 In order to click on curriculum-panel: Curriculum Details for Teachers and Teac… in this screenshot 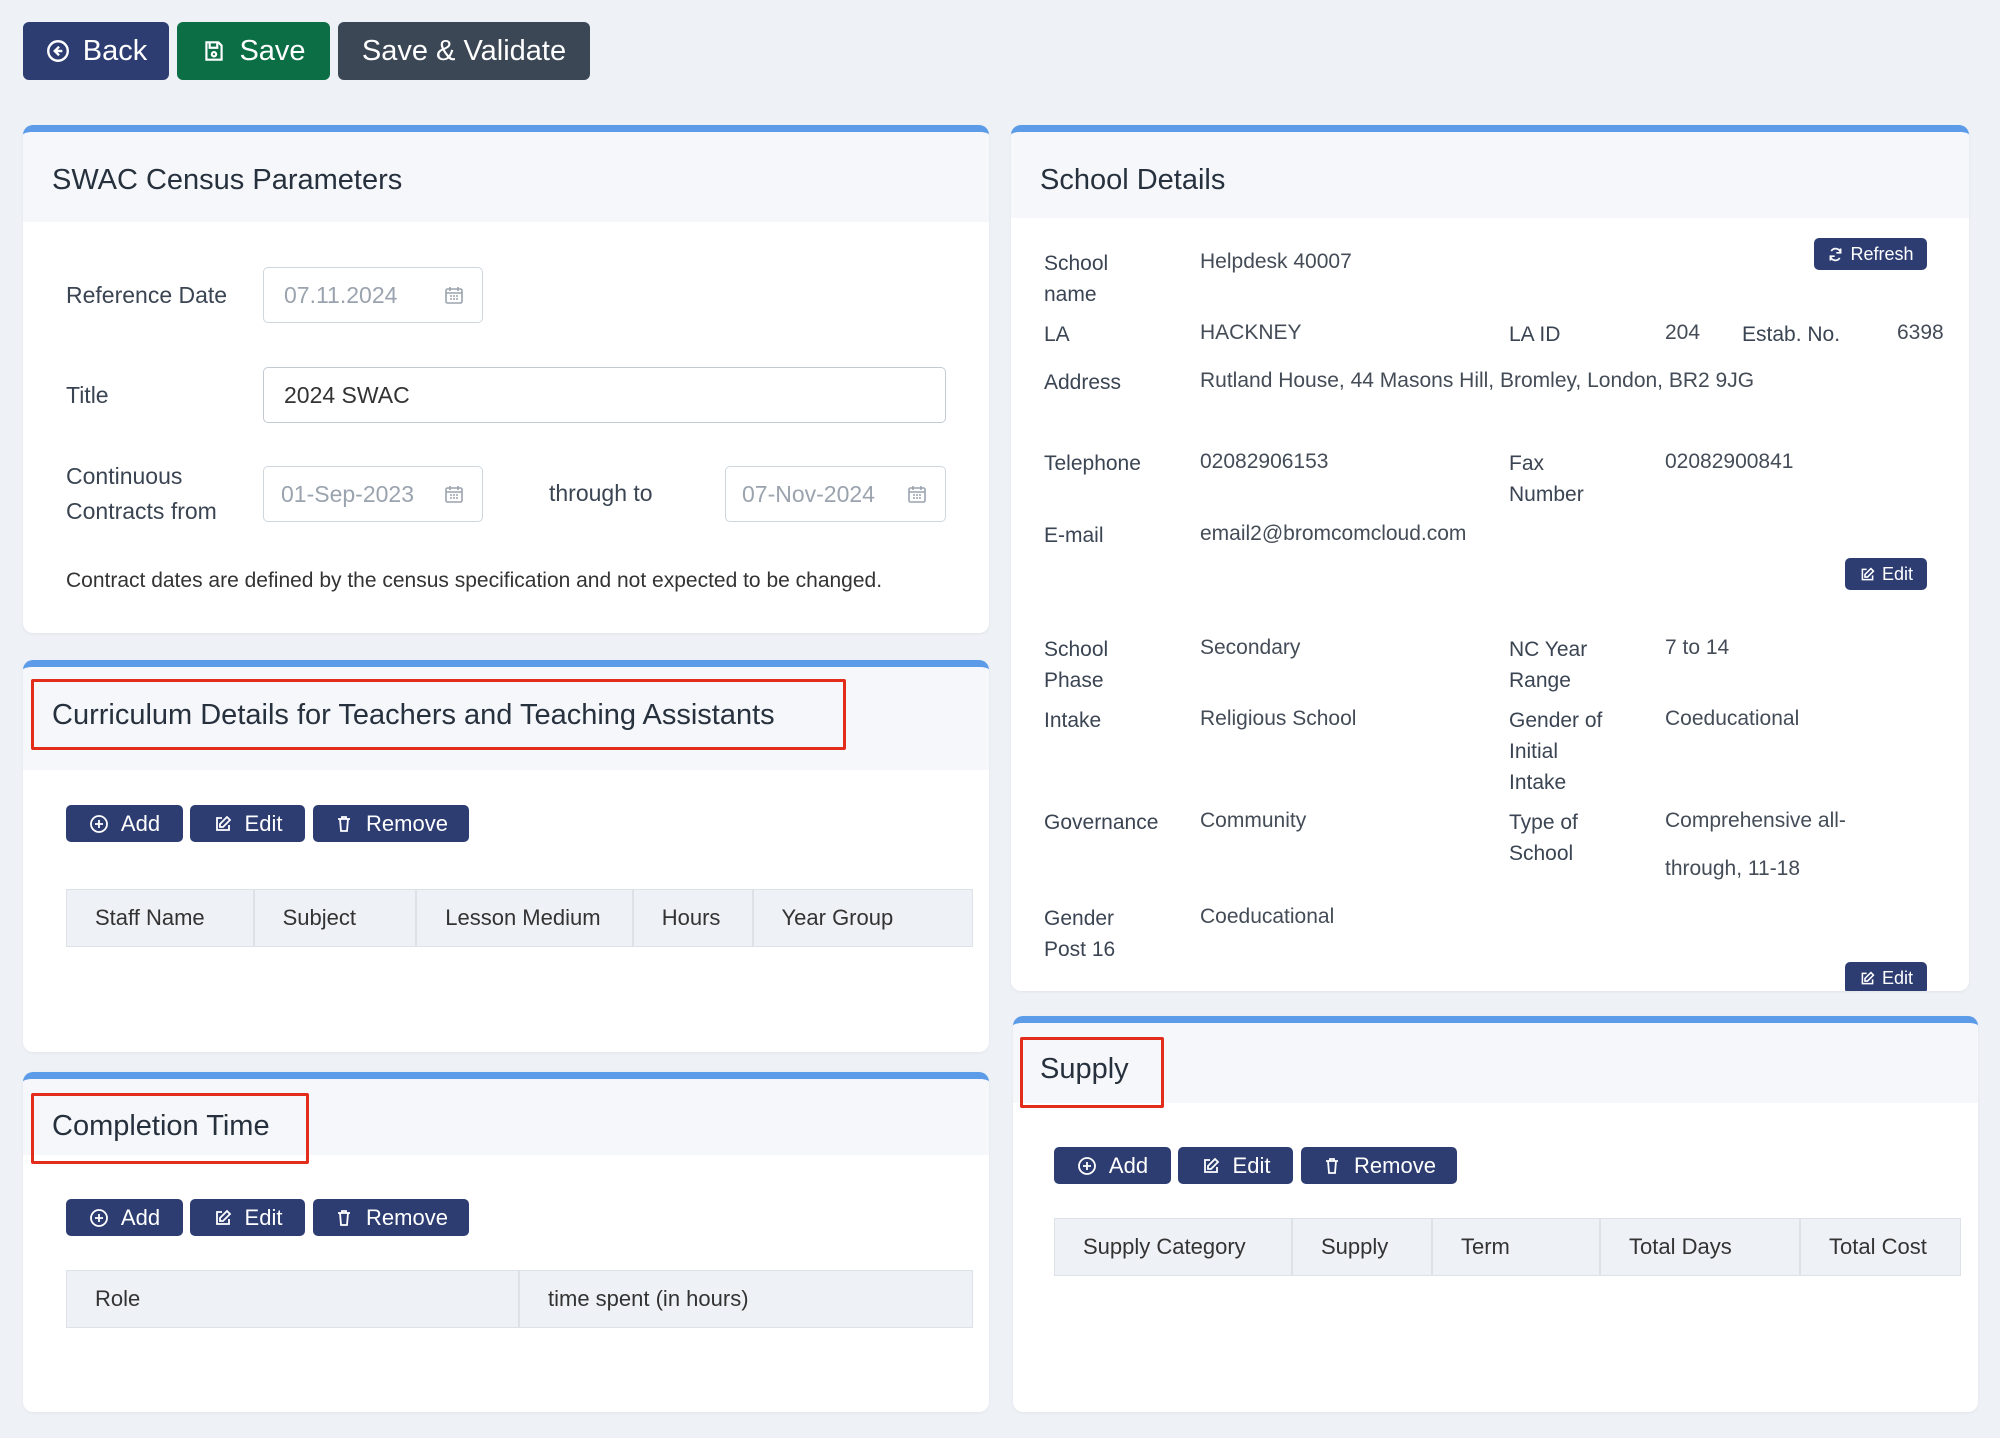, I will do `click(506, 856)`.